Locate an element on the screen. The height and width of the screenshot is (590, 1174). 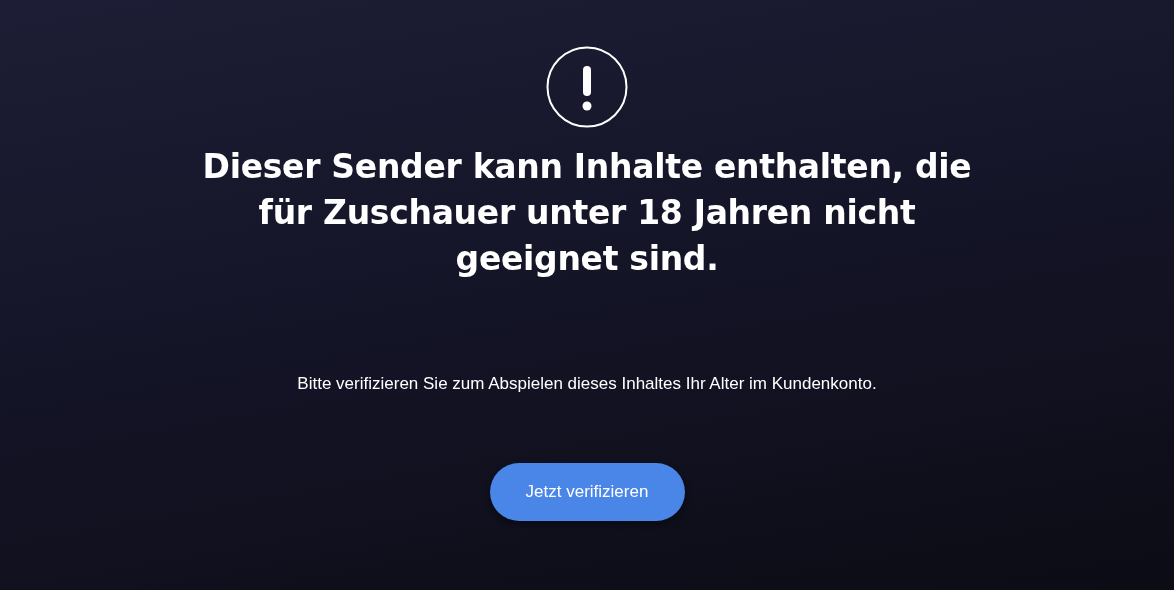
verify-button: Jetzt verifizieren is located at coordinates (587, 492).